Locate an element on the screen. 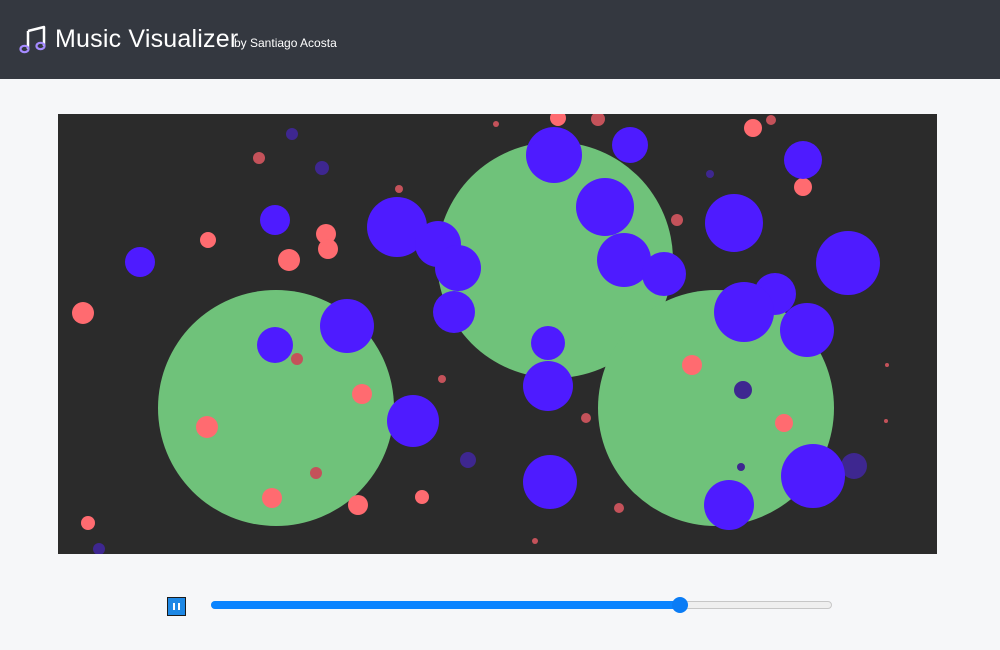 The image size is (1000, 650). slider-thumb is located at coordinates (679, 605).